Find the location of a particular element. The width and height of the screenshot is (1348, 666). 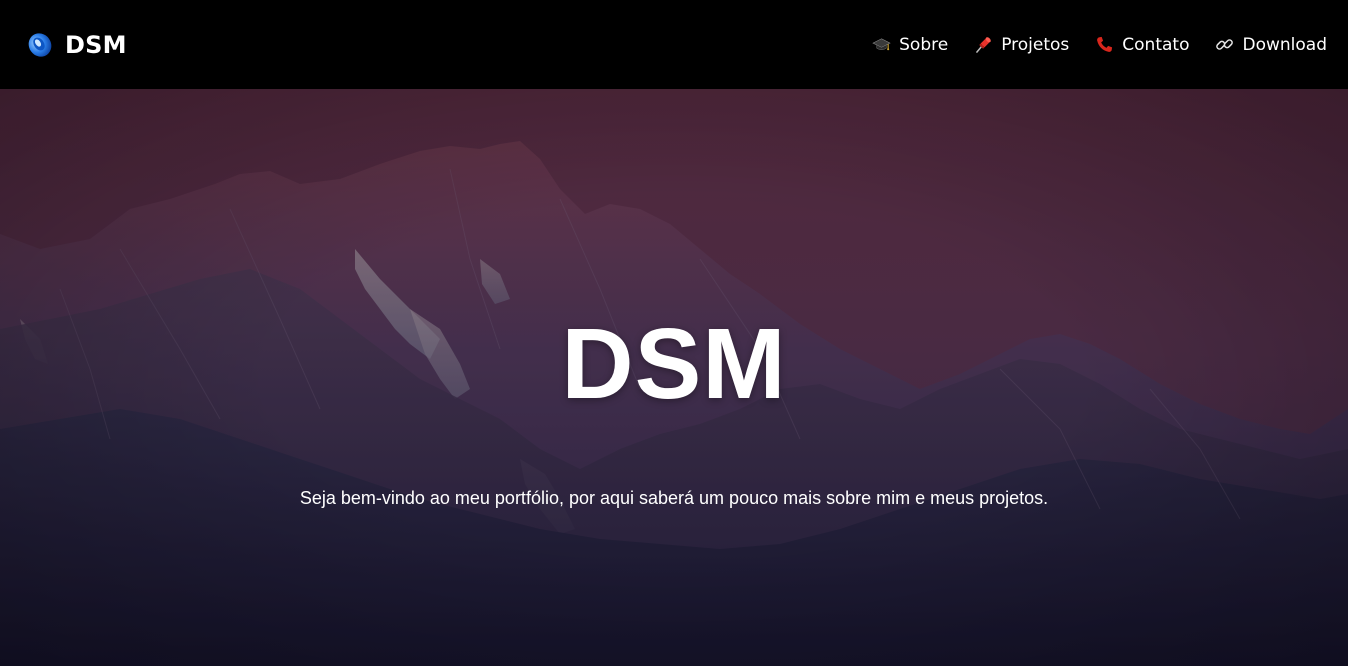

nav-link-contato: Contato is located at coordinates (1142, 45).